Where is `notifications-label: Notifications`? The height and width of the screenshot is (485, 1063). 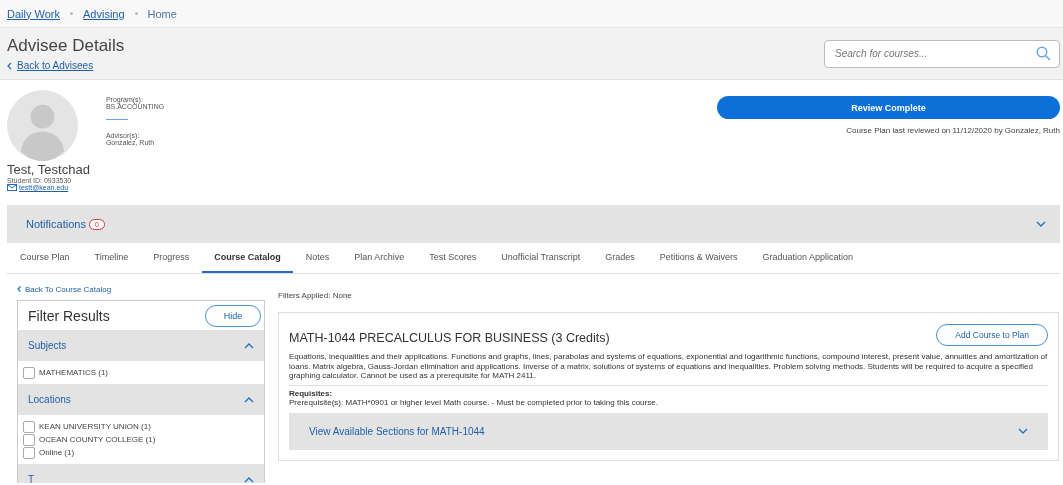
notifications-label: Notifications is located at coordinates (56, 224).